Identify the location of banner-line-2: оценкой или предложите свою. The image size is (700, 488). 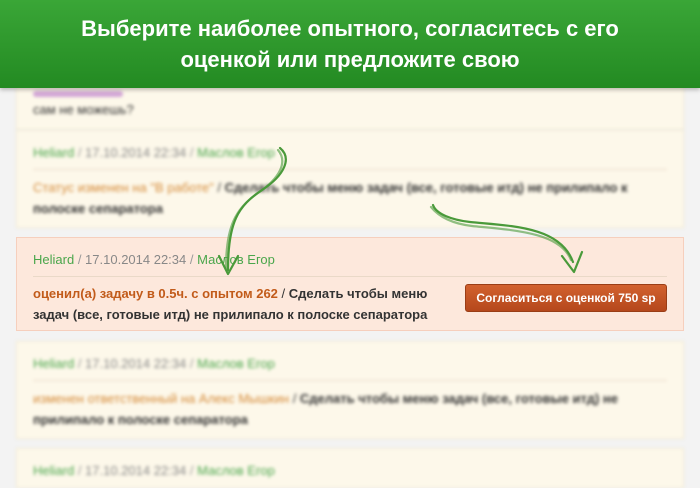
(350, 59).